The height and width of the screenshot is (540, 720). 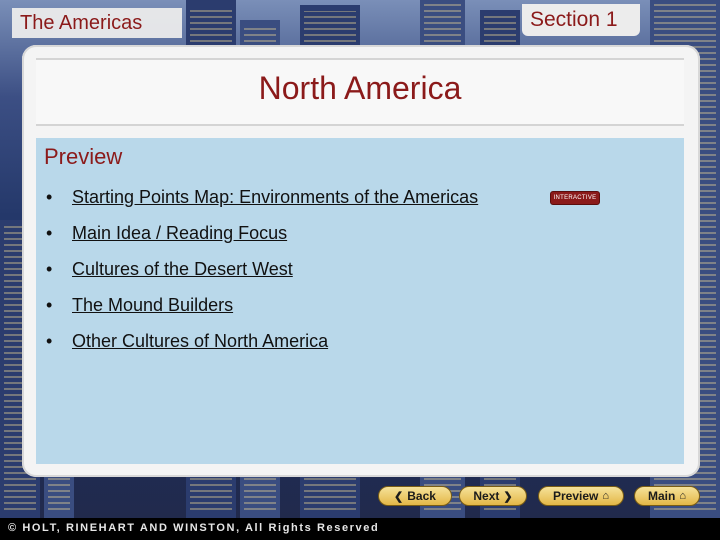 What do you see at coordinates (421, 496) in the screenshot?
I see `back-label: Back` at bounding box center [421, 496].